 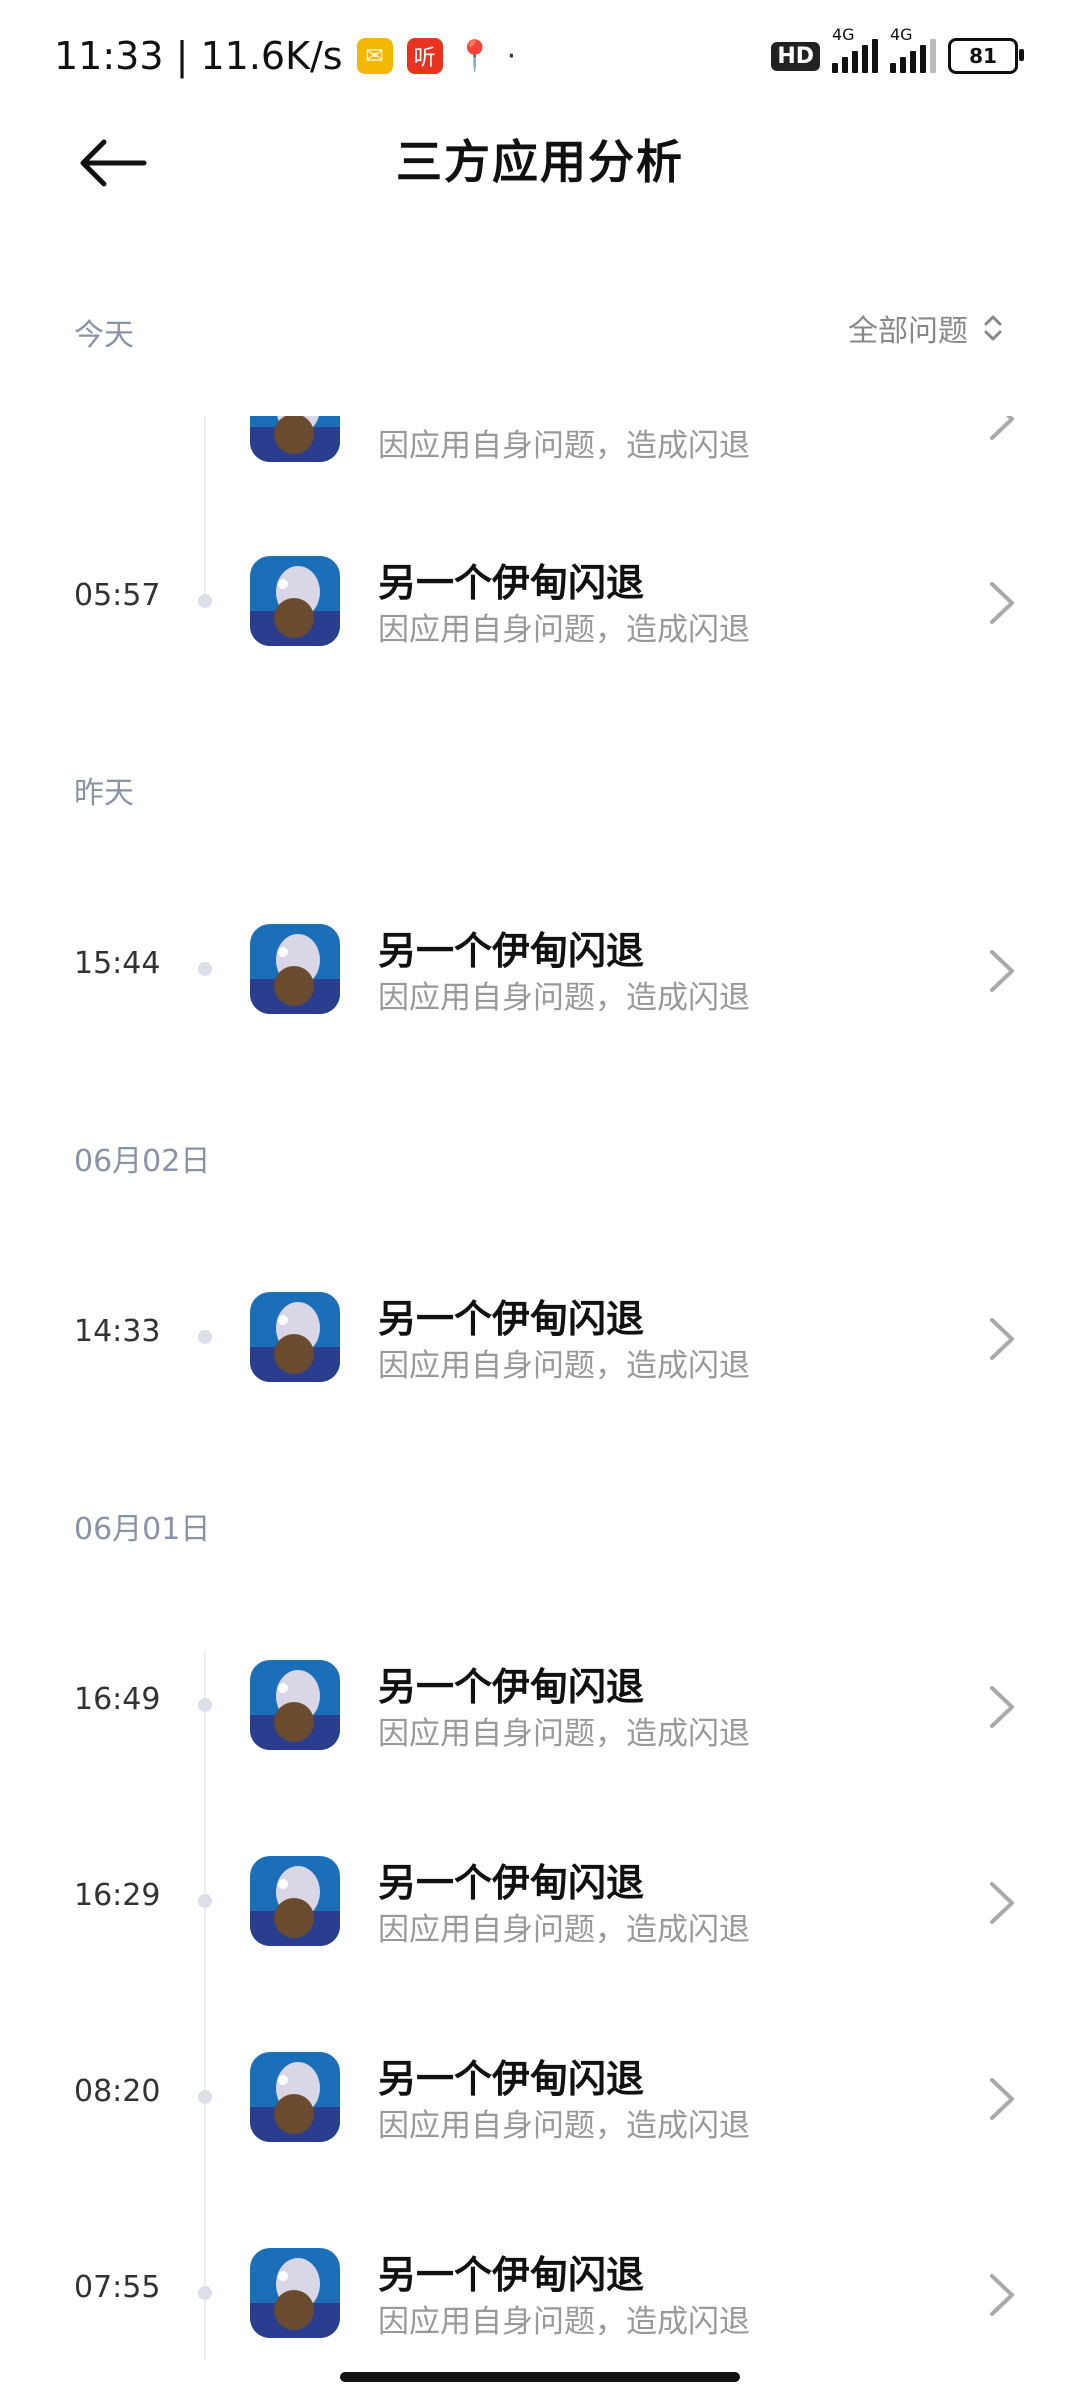 What do you see at coordinates (983, 56) in the screenshot?
I see `battery-level: 81` at bounding box center [983, 56].